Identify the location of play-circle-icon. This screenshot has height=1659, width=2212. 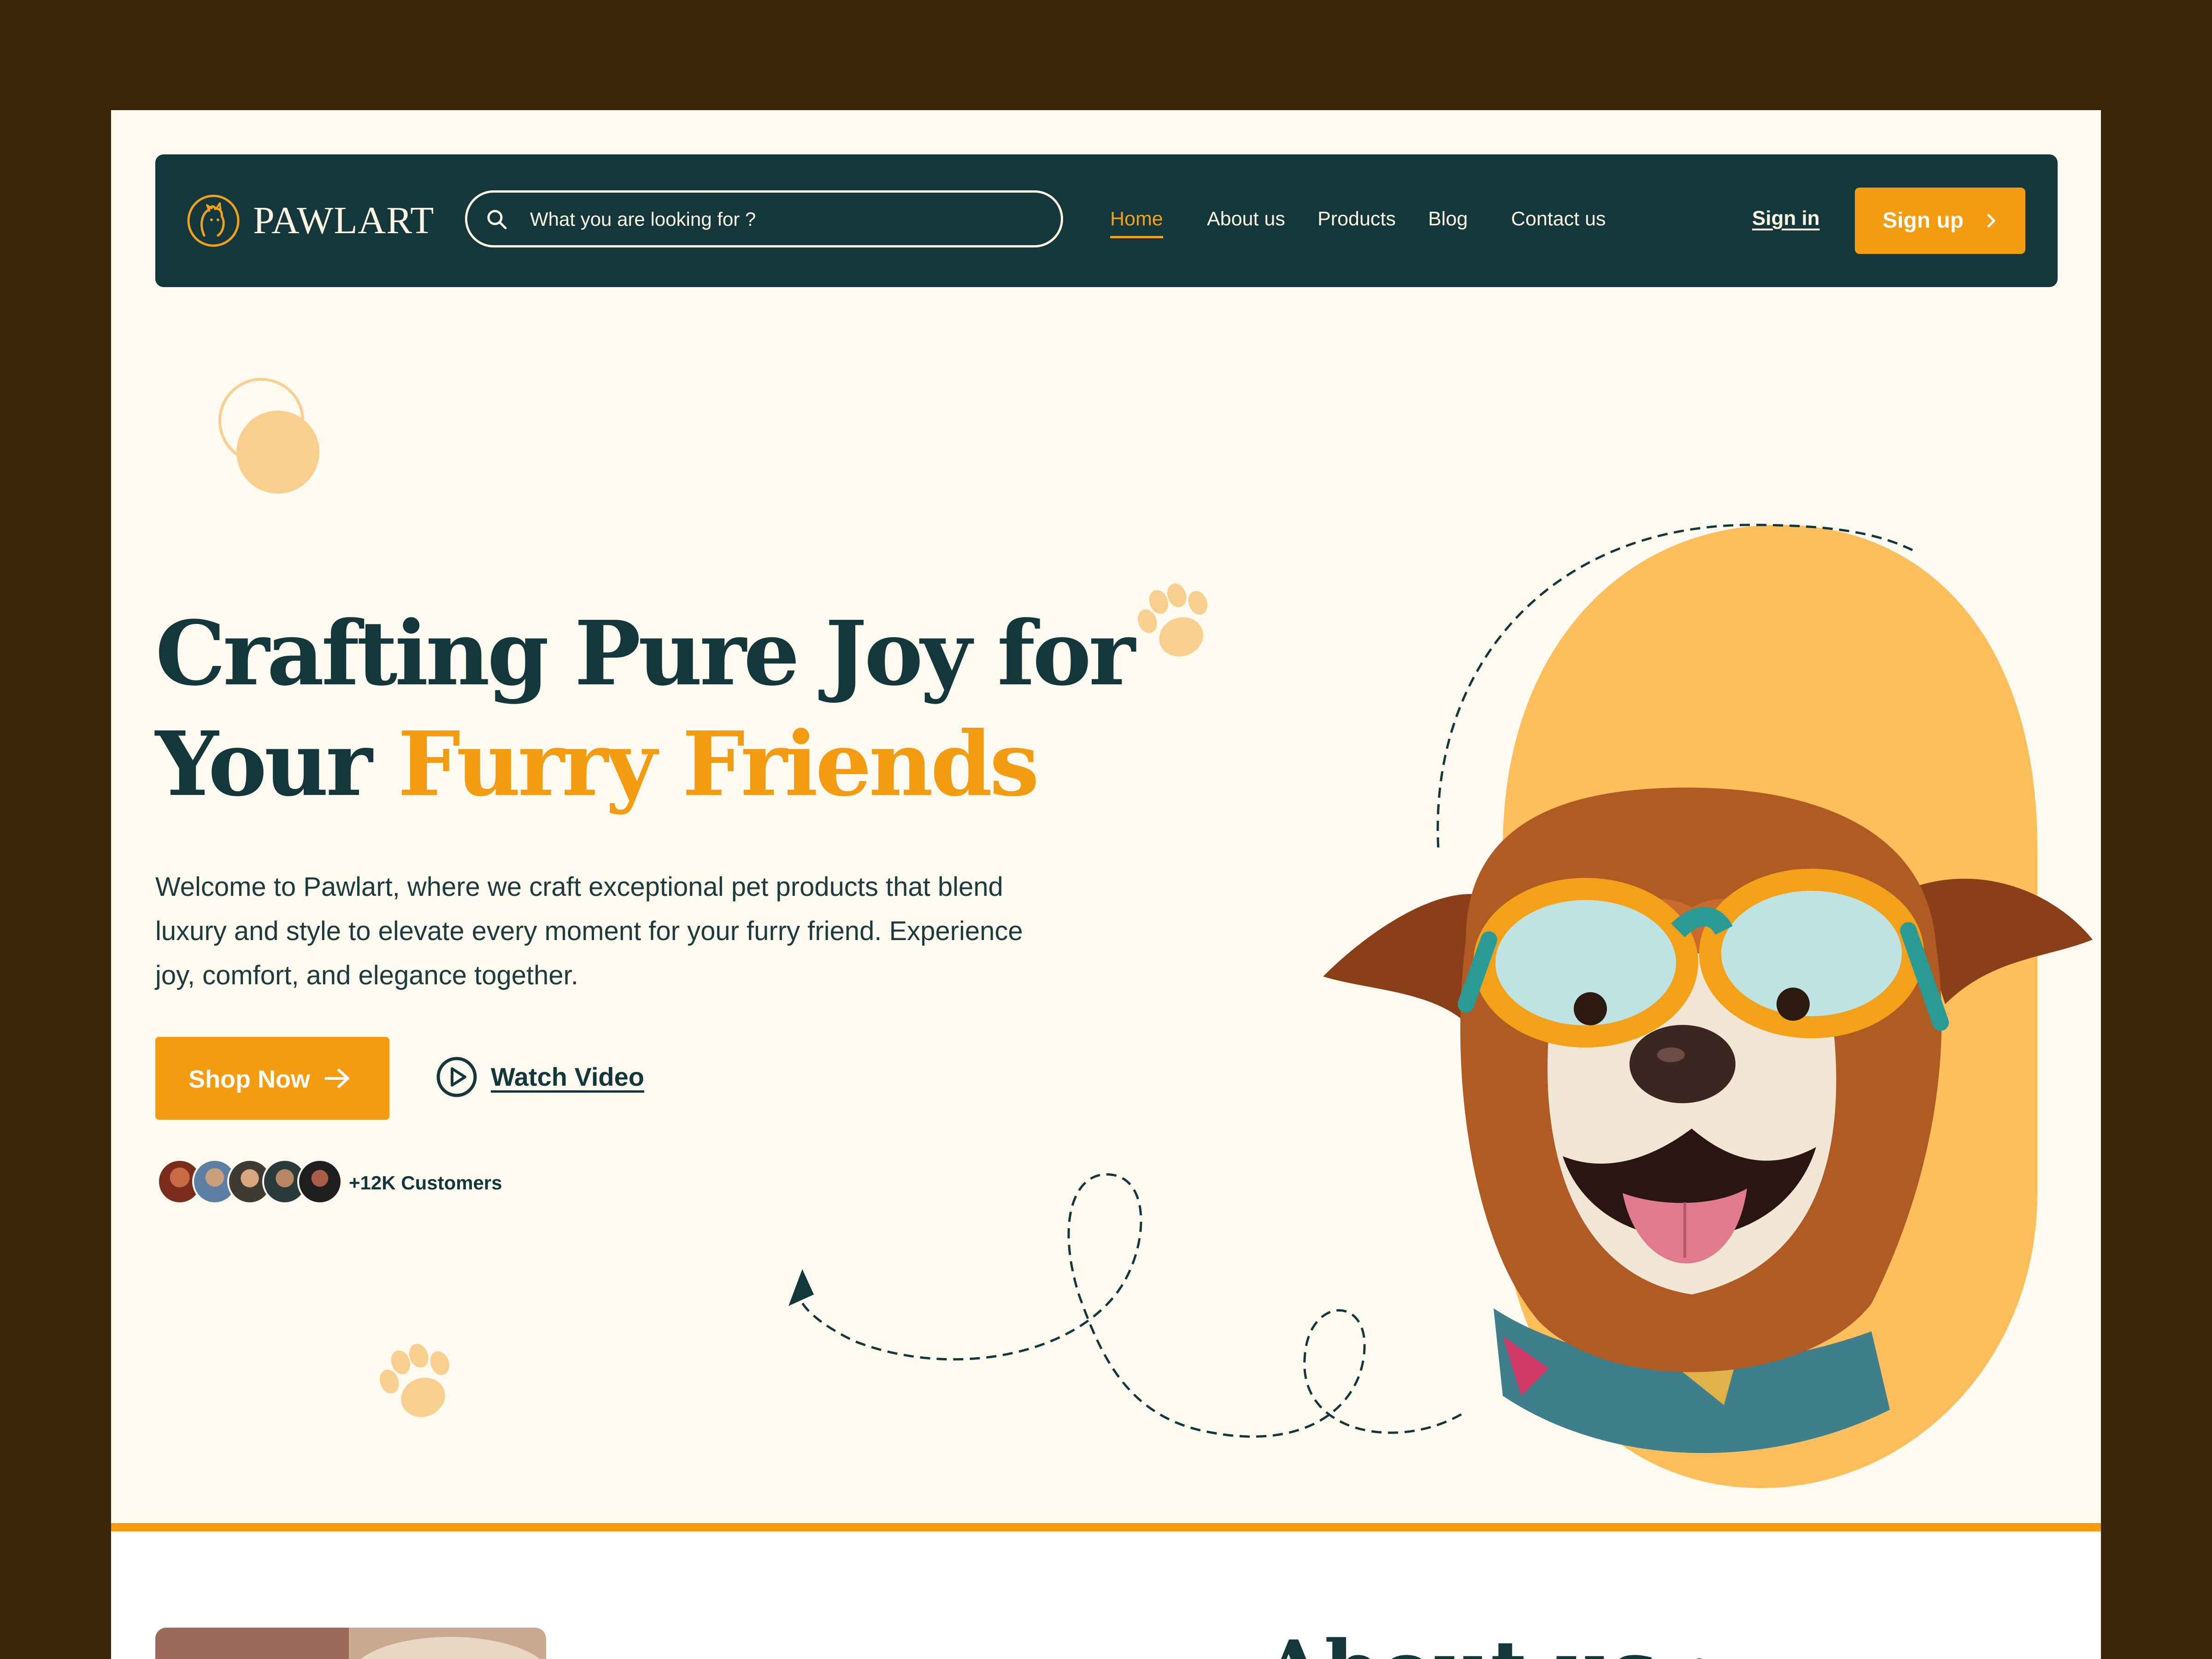
(456, 1077).